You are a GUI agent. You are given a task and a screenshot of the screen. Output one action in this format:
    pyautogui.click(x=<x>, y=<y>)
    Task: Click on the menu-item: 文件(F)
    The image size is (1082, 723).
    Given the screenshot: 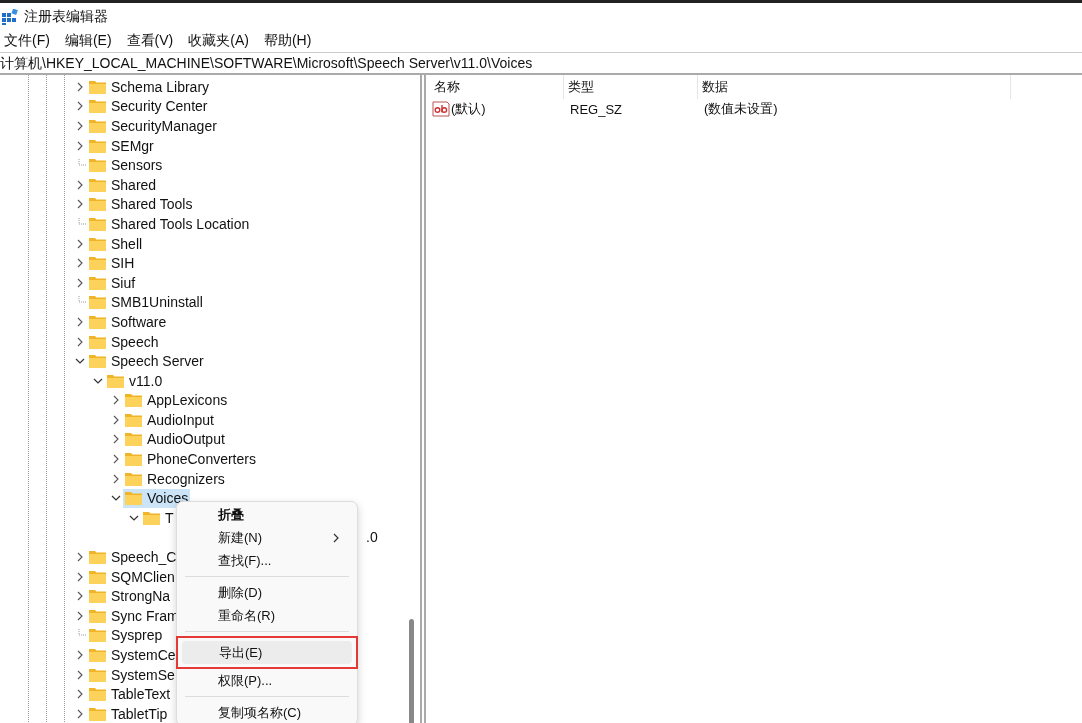 What is the action you would take?
    pyautogui.click(x=27, y=41)
    